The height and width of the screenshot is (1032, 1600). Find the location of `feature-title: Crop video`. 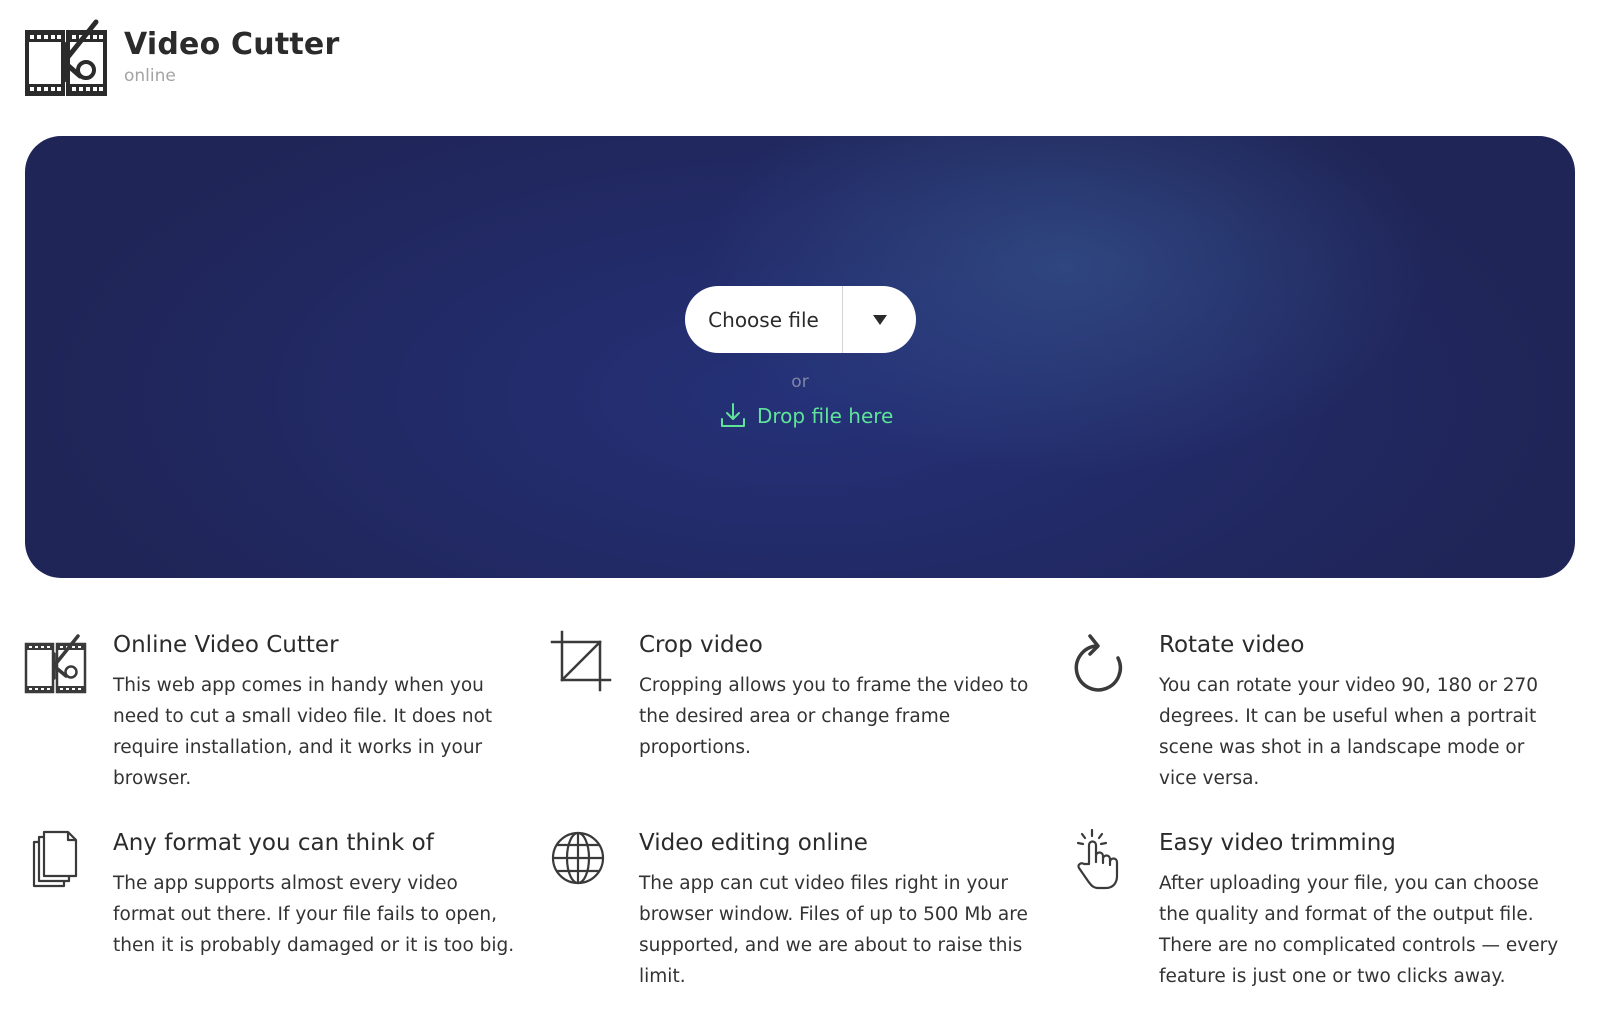

feature-title: Crop video is located at coordinates (701, 645).